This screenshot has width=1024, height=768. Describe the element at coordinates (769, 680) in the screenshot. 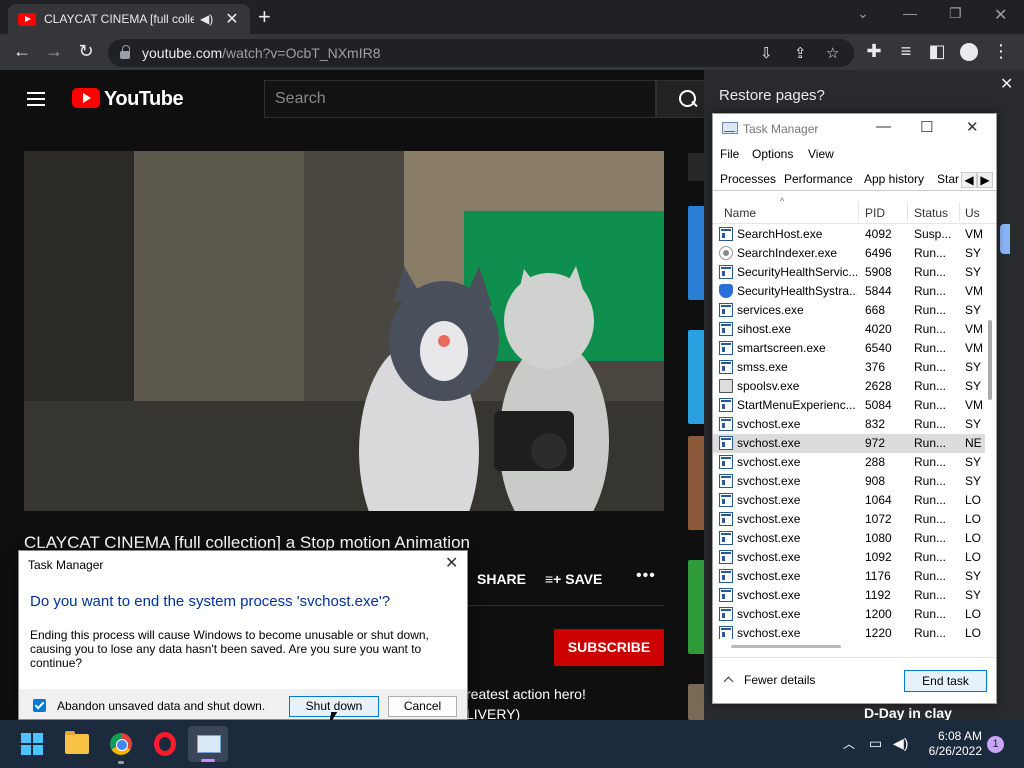

I see `fewer-details-button: Fewer details` at that location.